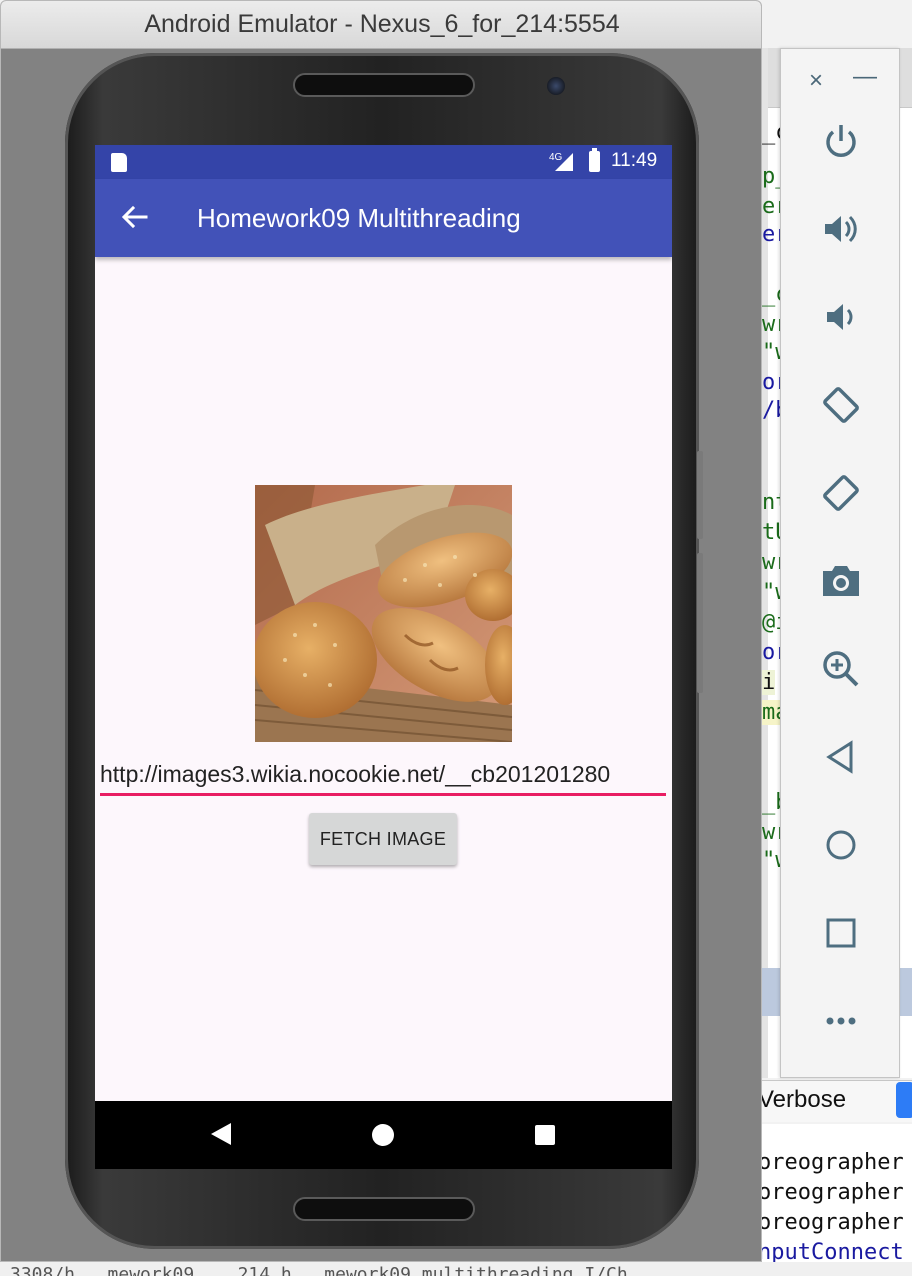 The width and height of the screenshot is (912, 1276). What do you see at coordinates (564, 162) in the screenshot?
I see `signal-icon` at bounding box center [564, 162].